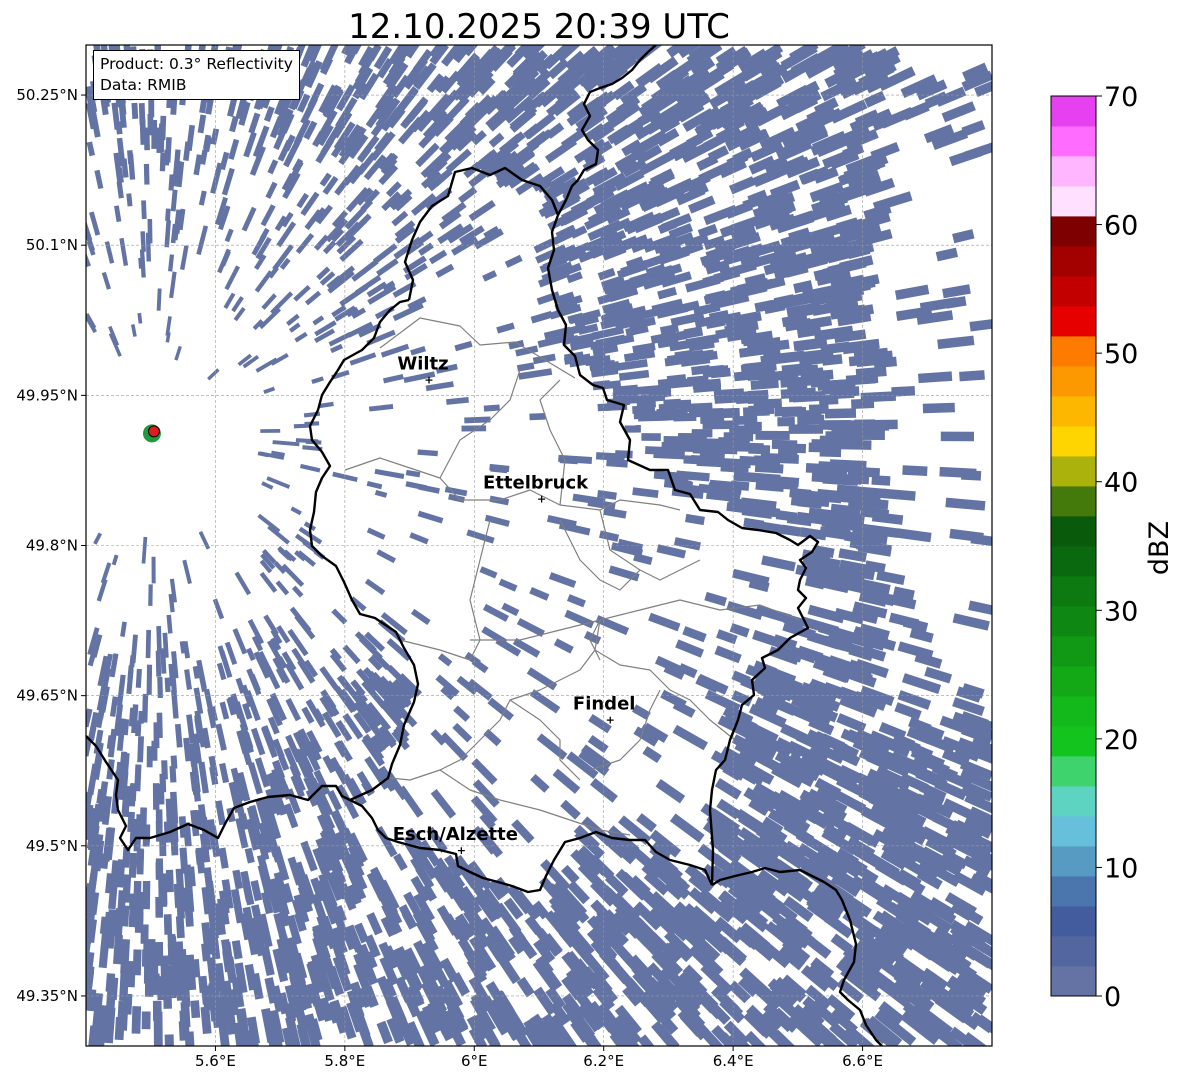 This screenshot has height=1081, width=1184. What do you see at coordinates (1121, 611) in the screenshot?
I see `colorbar-tick-label: 30` at bounding box center [1121, 611].